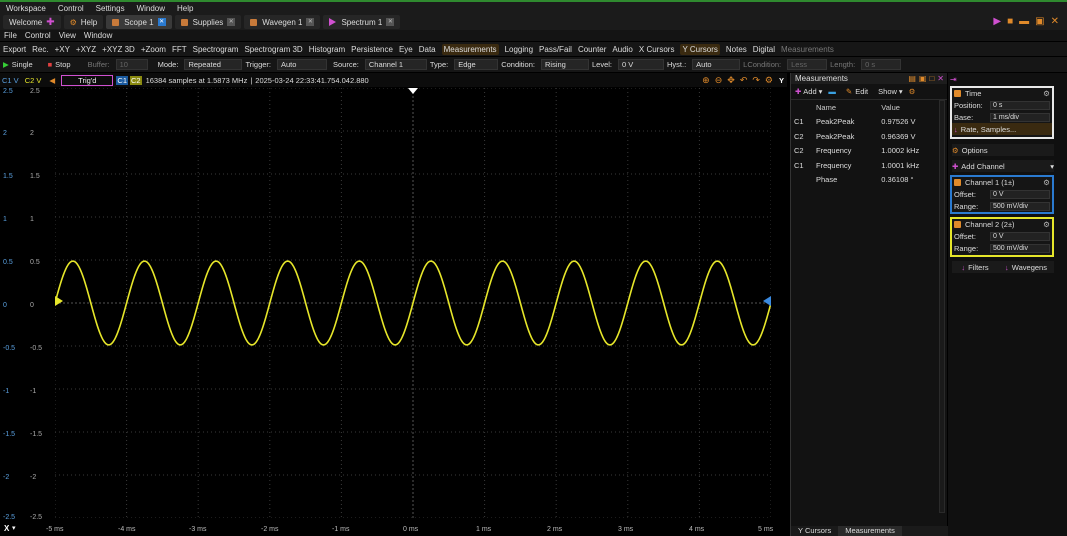 The height and width of the screenshot is (536, 1067). Describe the element at coordinates (86, 49) in the screenshot. I see `toolbar-xyz: +XYZ` at that location.